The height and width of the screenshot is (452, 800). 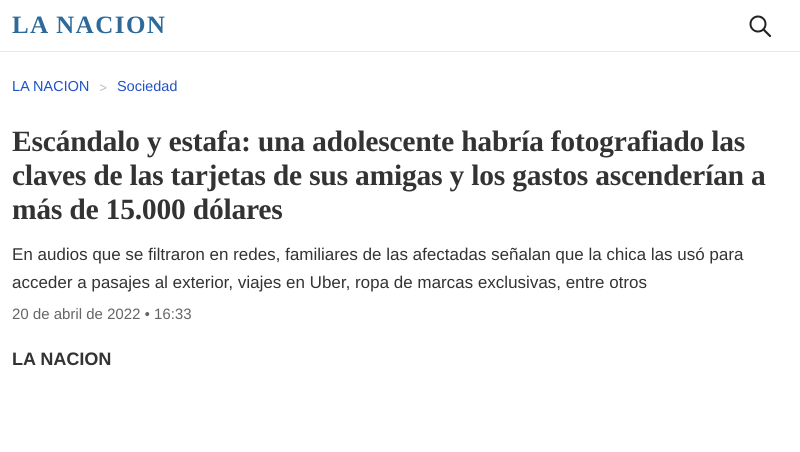 What do you see at coordinates (147, 87) in the screenshot?
I see `breadcrumb-link: Sociedad` at bounding box center [147, 87].